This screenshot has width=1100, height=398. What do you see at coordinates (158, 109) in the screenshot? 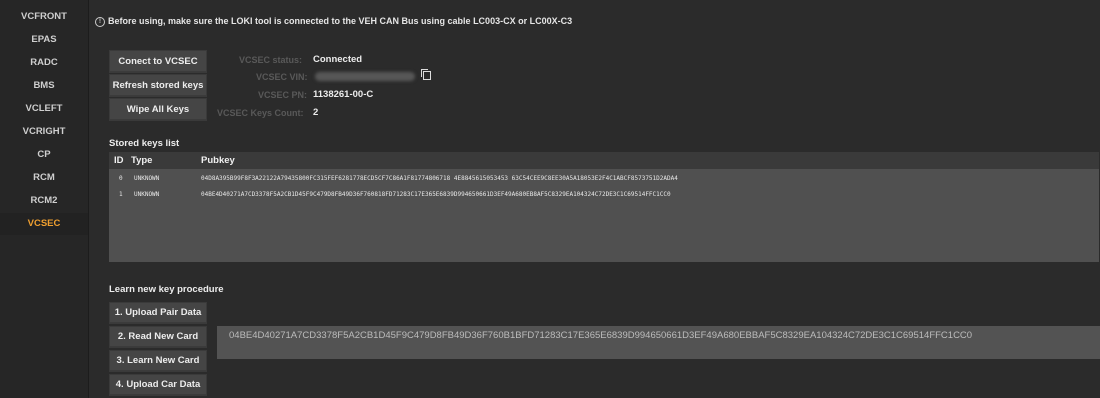
I see `wipe-keys-button: Wipe All Keys` at bounding box center [158, 109].